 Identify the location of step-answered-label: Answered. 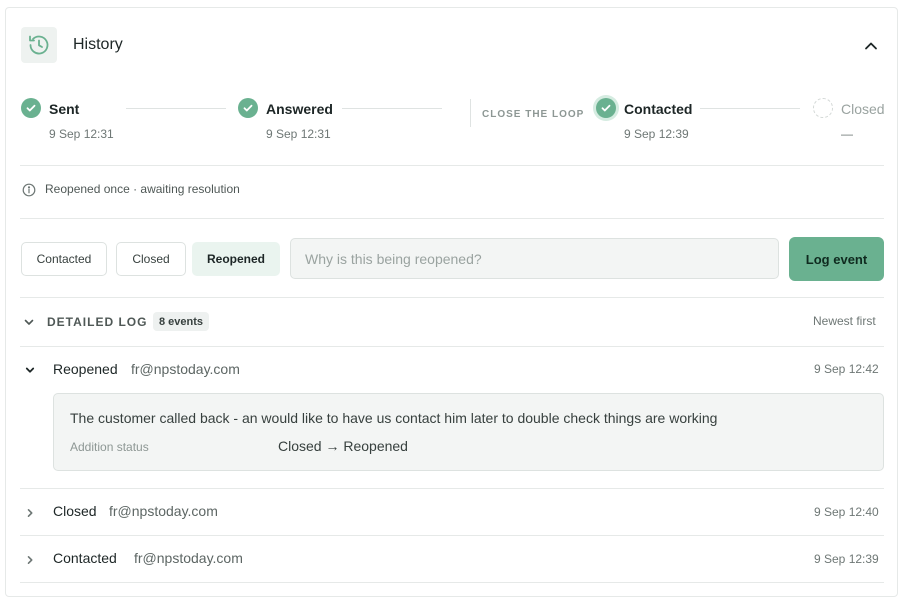
(299, 109).